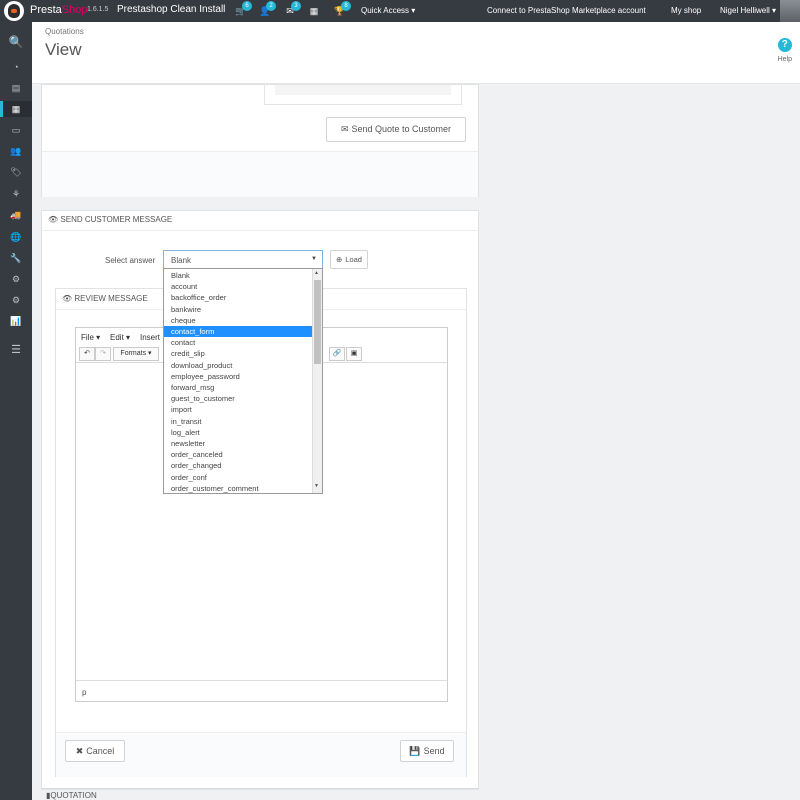  I want to click on dropdown-option: guest_to_customer, so click(238, 398).